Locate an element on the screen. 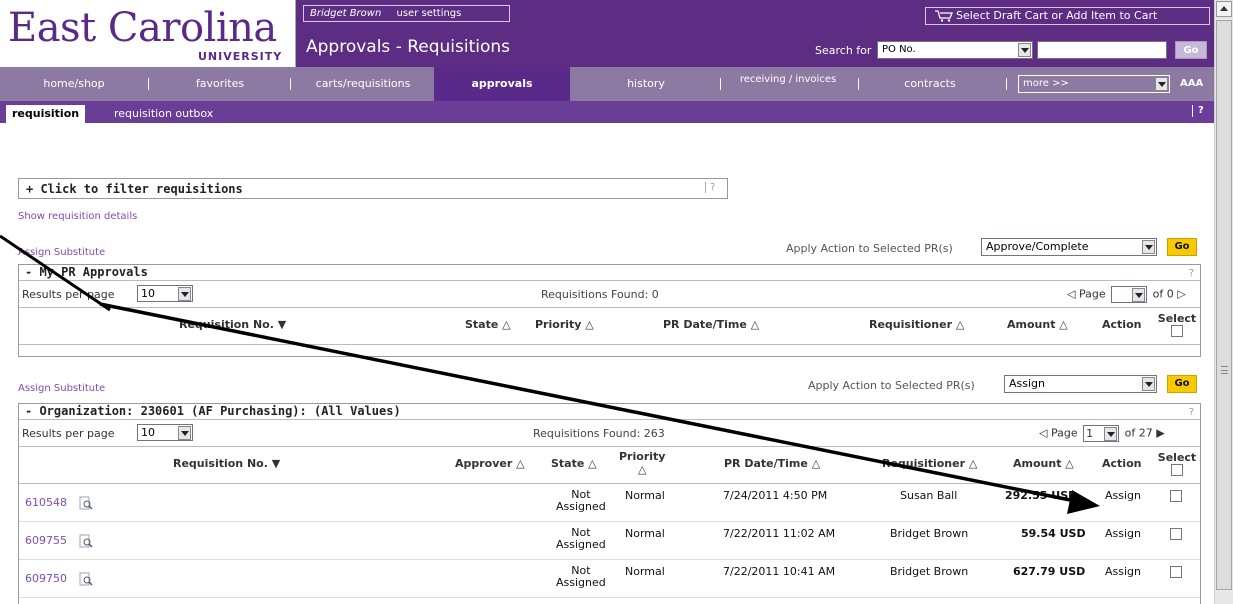 The width and height of the screenshot is (1233, 604). panel-title: - My PR Approvals ? is located at coordinates (609, 273).